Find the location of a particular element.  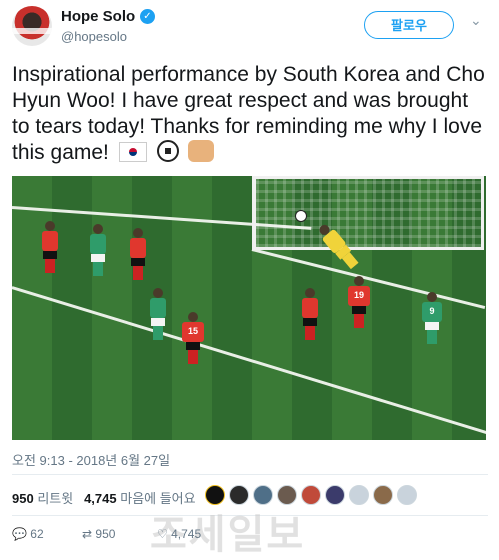

chevron-down-icon: ⌄ is located at coordinates (476, 20).